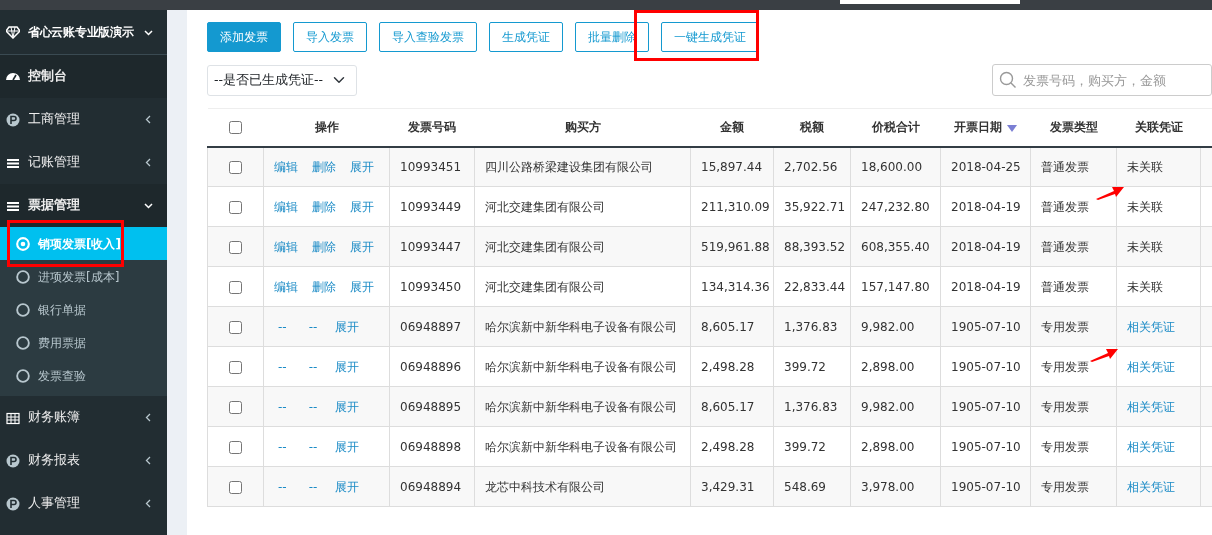  I want to click on table-cell: 06948898, so click(432, 446).